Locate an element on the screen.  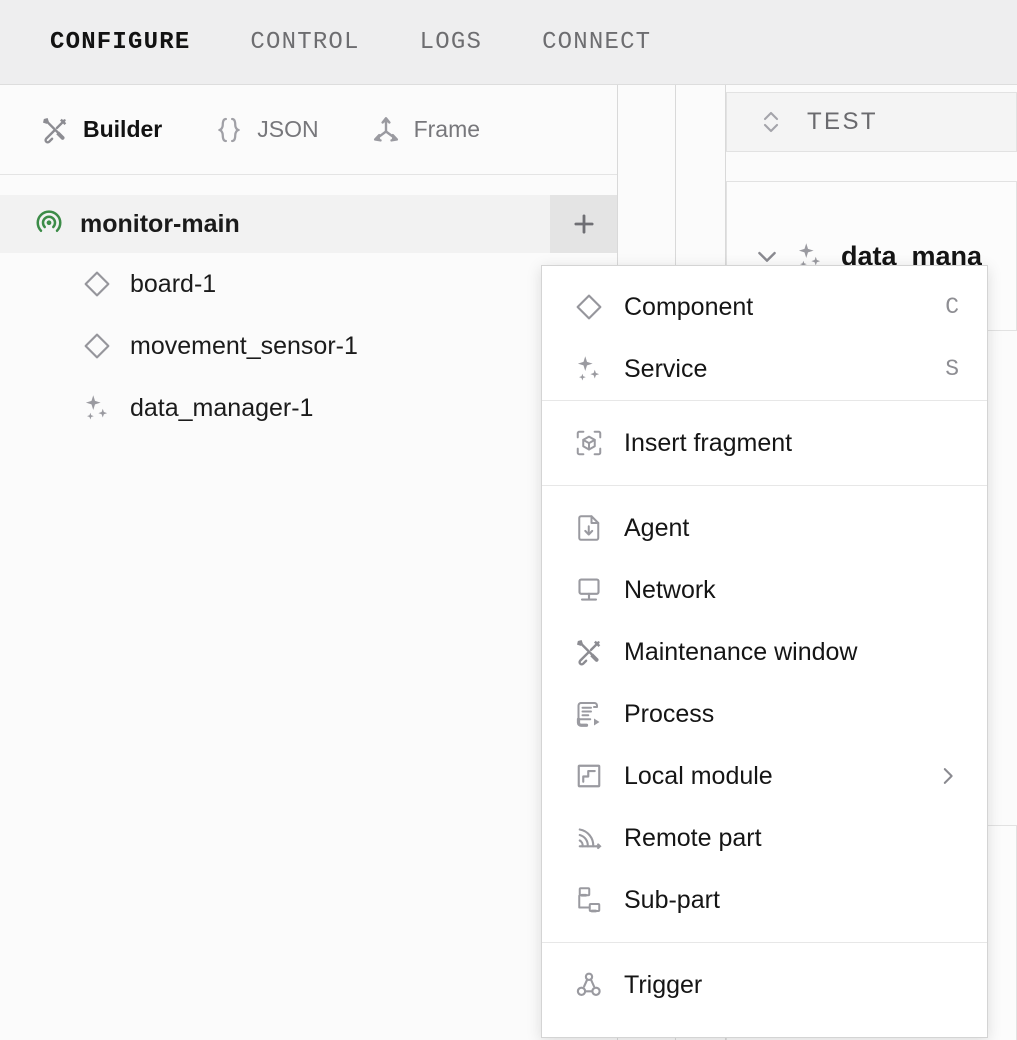
monitor-icon is located at coordinates (589, 590).